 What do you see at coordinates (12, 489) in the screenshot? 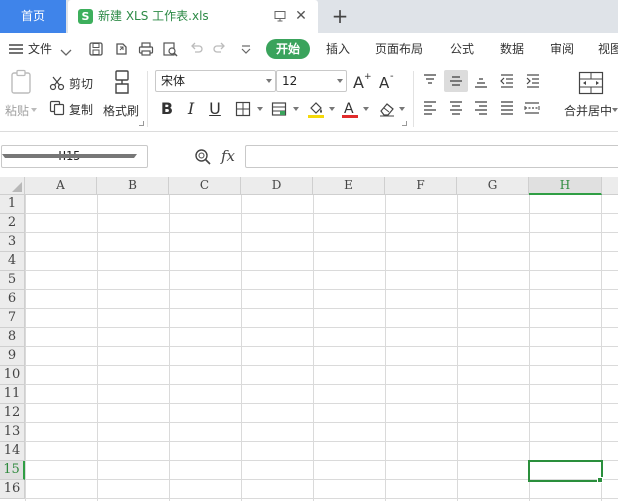
I see `row-header-16: 16` at bounding box center [12, 489].